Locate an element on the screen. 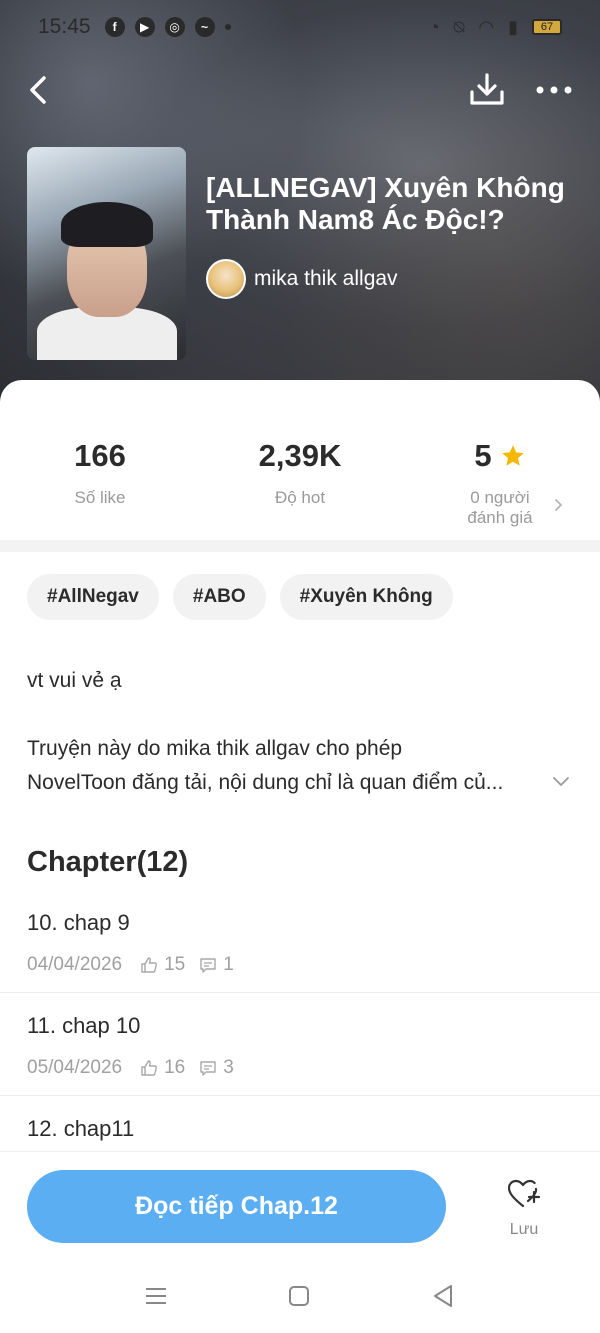 The image size is (600, 1333). chevron-left-icon is located at coordinates (42, 90).